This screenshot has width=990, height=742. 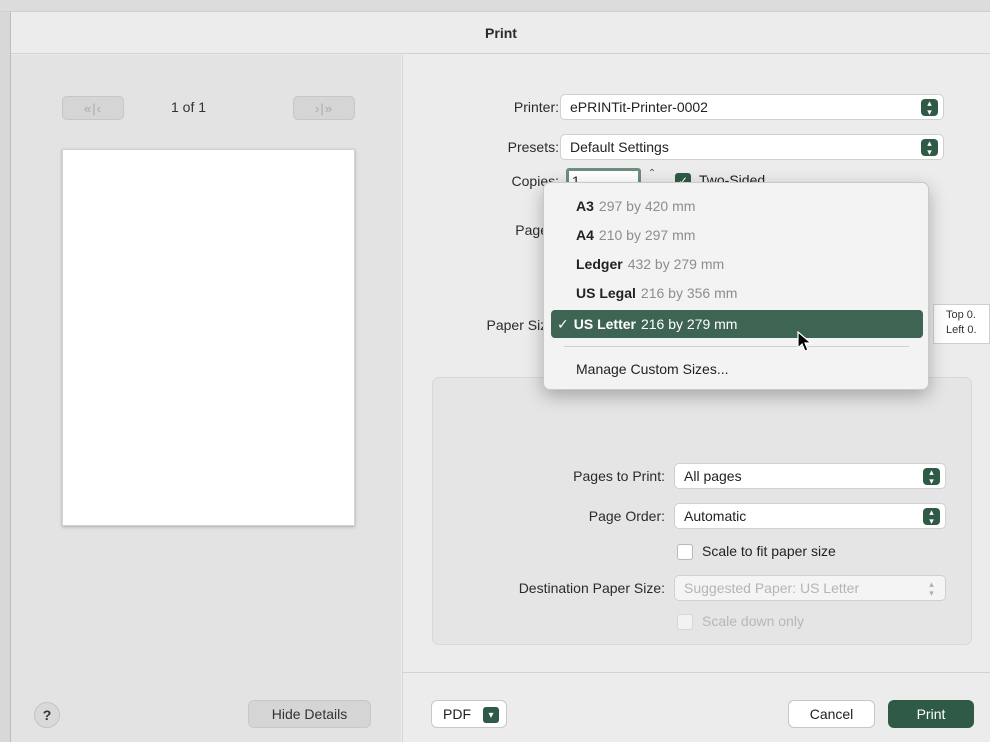 I want to click on menu-item-name: US Legal, so click(x=606, y=293).